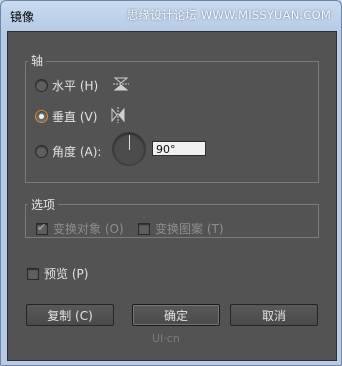  What do you see at coordinates (41, 151) in the screenshot?
I see `angle-radio` at bounding box center [41, 151].